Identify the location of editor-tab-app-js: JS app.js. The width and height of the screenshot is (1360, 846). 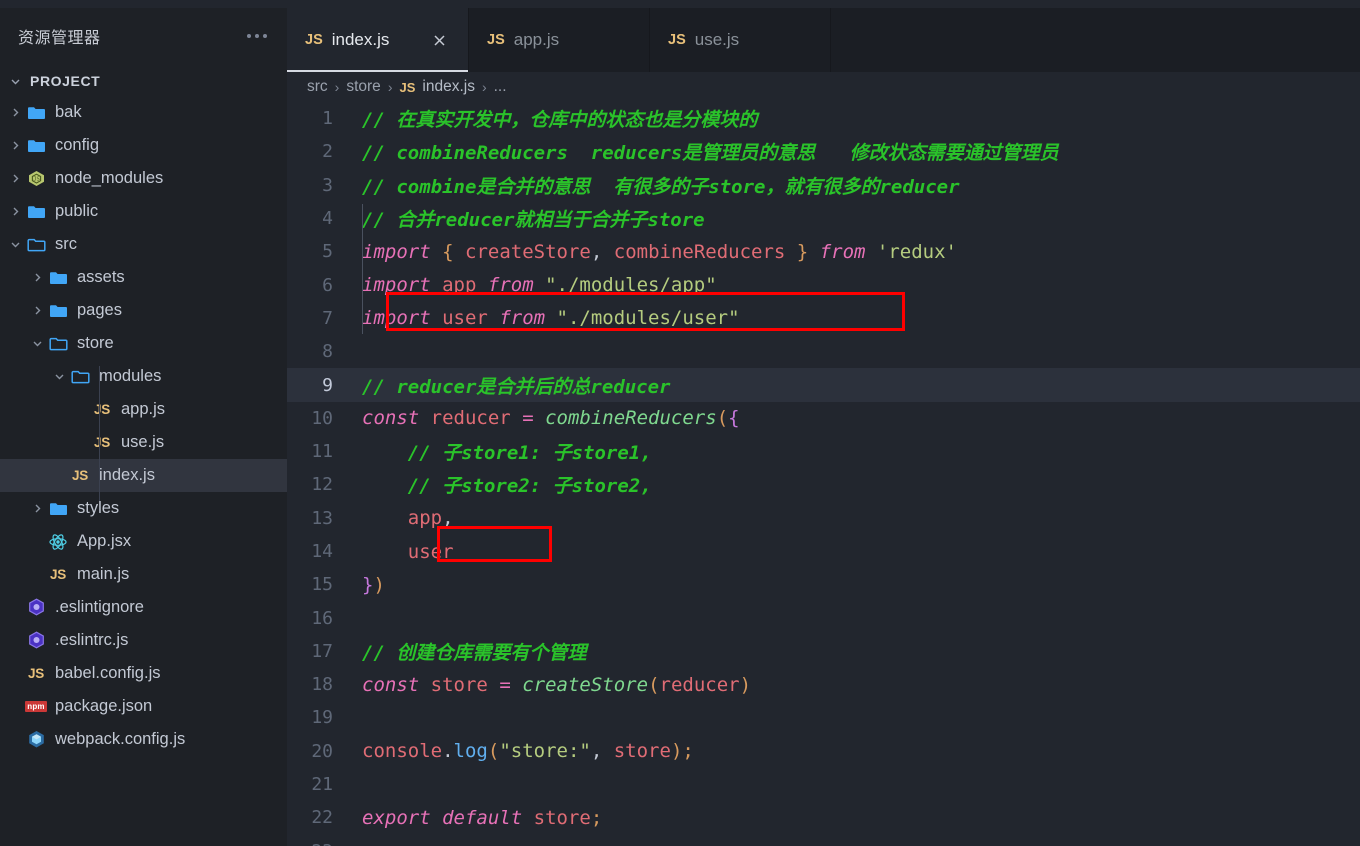
(559, 40).